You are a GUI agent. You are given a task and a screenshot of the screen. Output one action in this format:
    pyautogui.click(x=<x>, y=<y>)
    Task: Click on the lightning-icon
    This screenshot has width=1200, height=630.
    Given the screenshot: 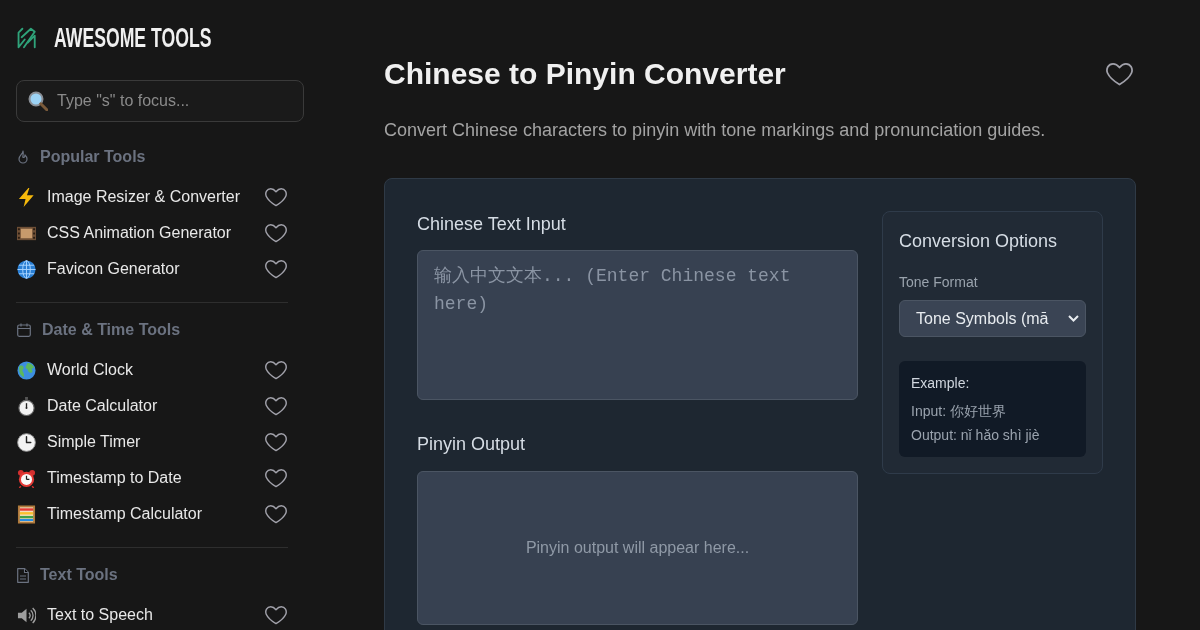 What is the action you would take?
    pyautogui.click(x=26, y=197)
    